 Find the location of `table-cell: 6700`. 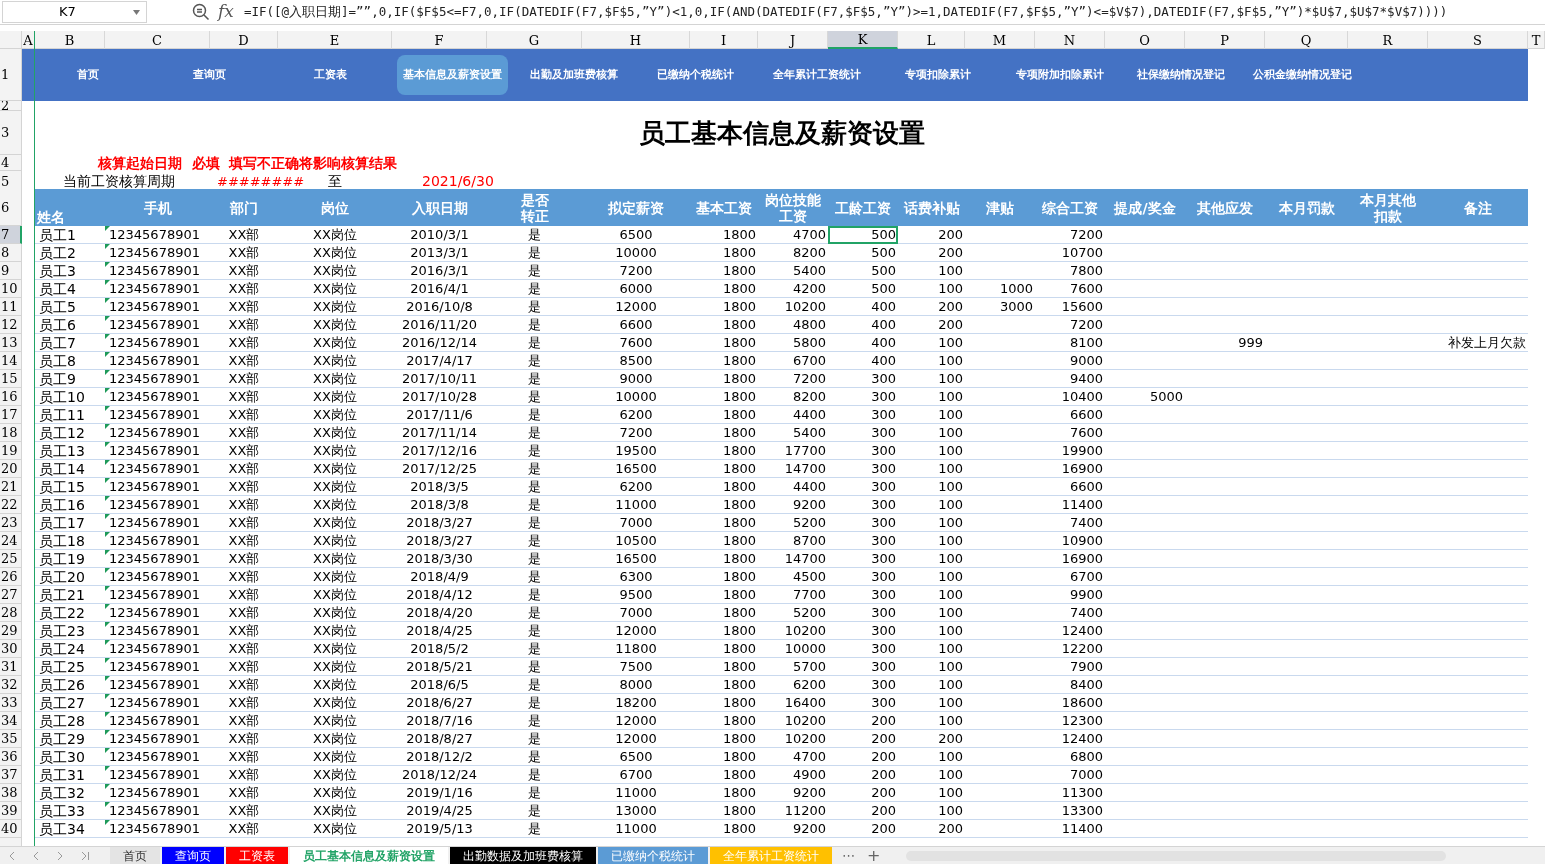

table-cell: 6700 is located at coordinates (1086, 576).